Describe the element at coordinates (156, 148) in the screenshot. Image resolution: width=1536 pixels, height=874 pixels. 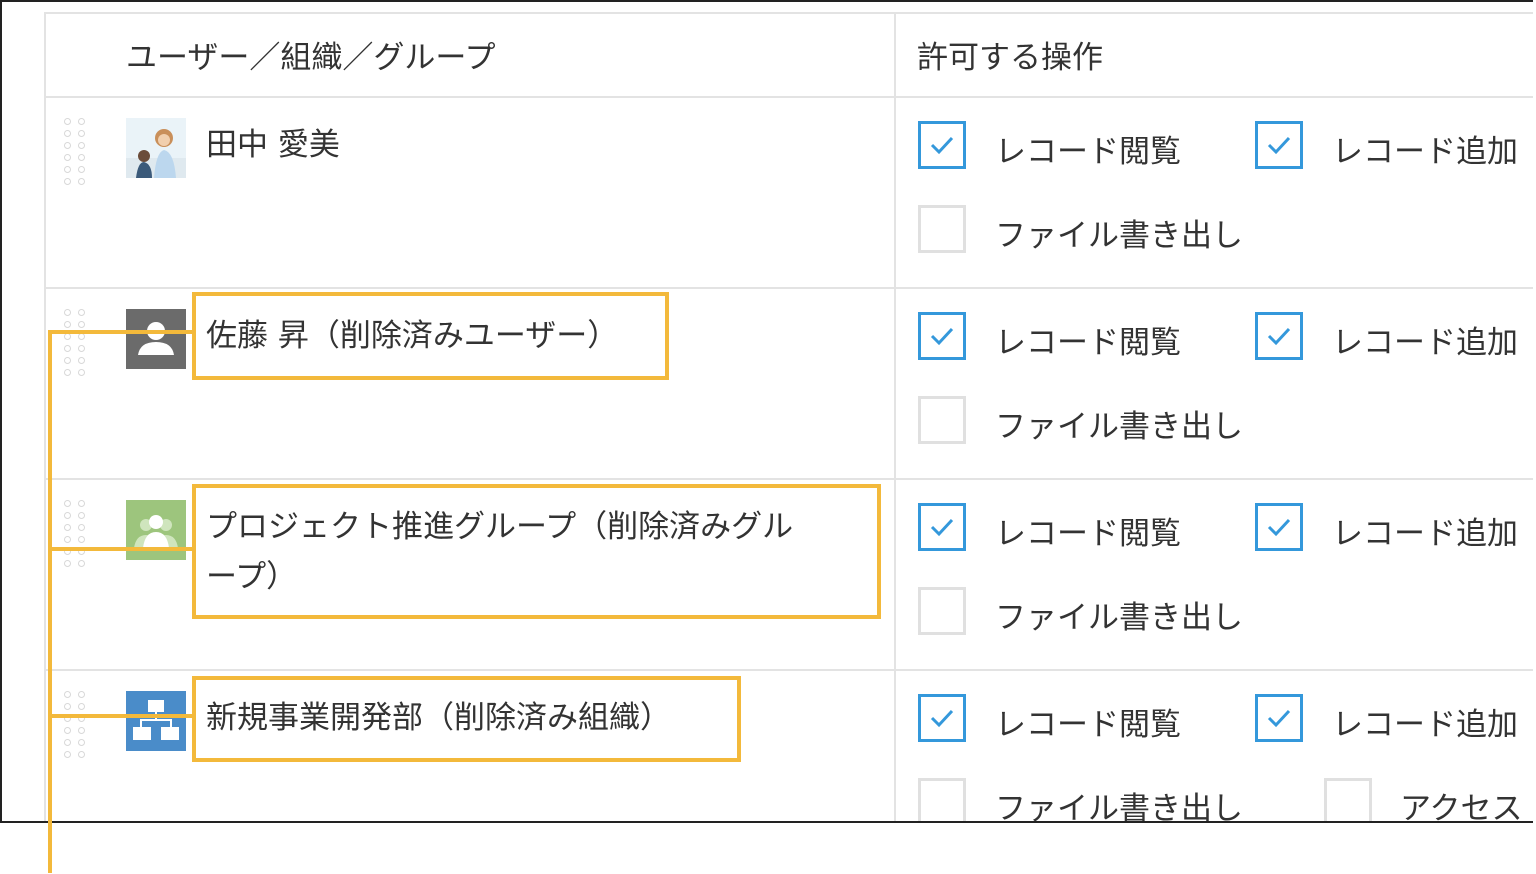
I see `user-photo-avatar` at that location.